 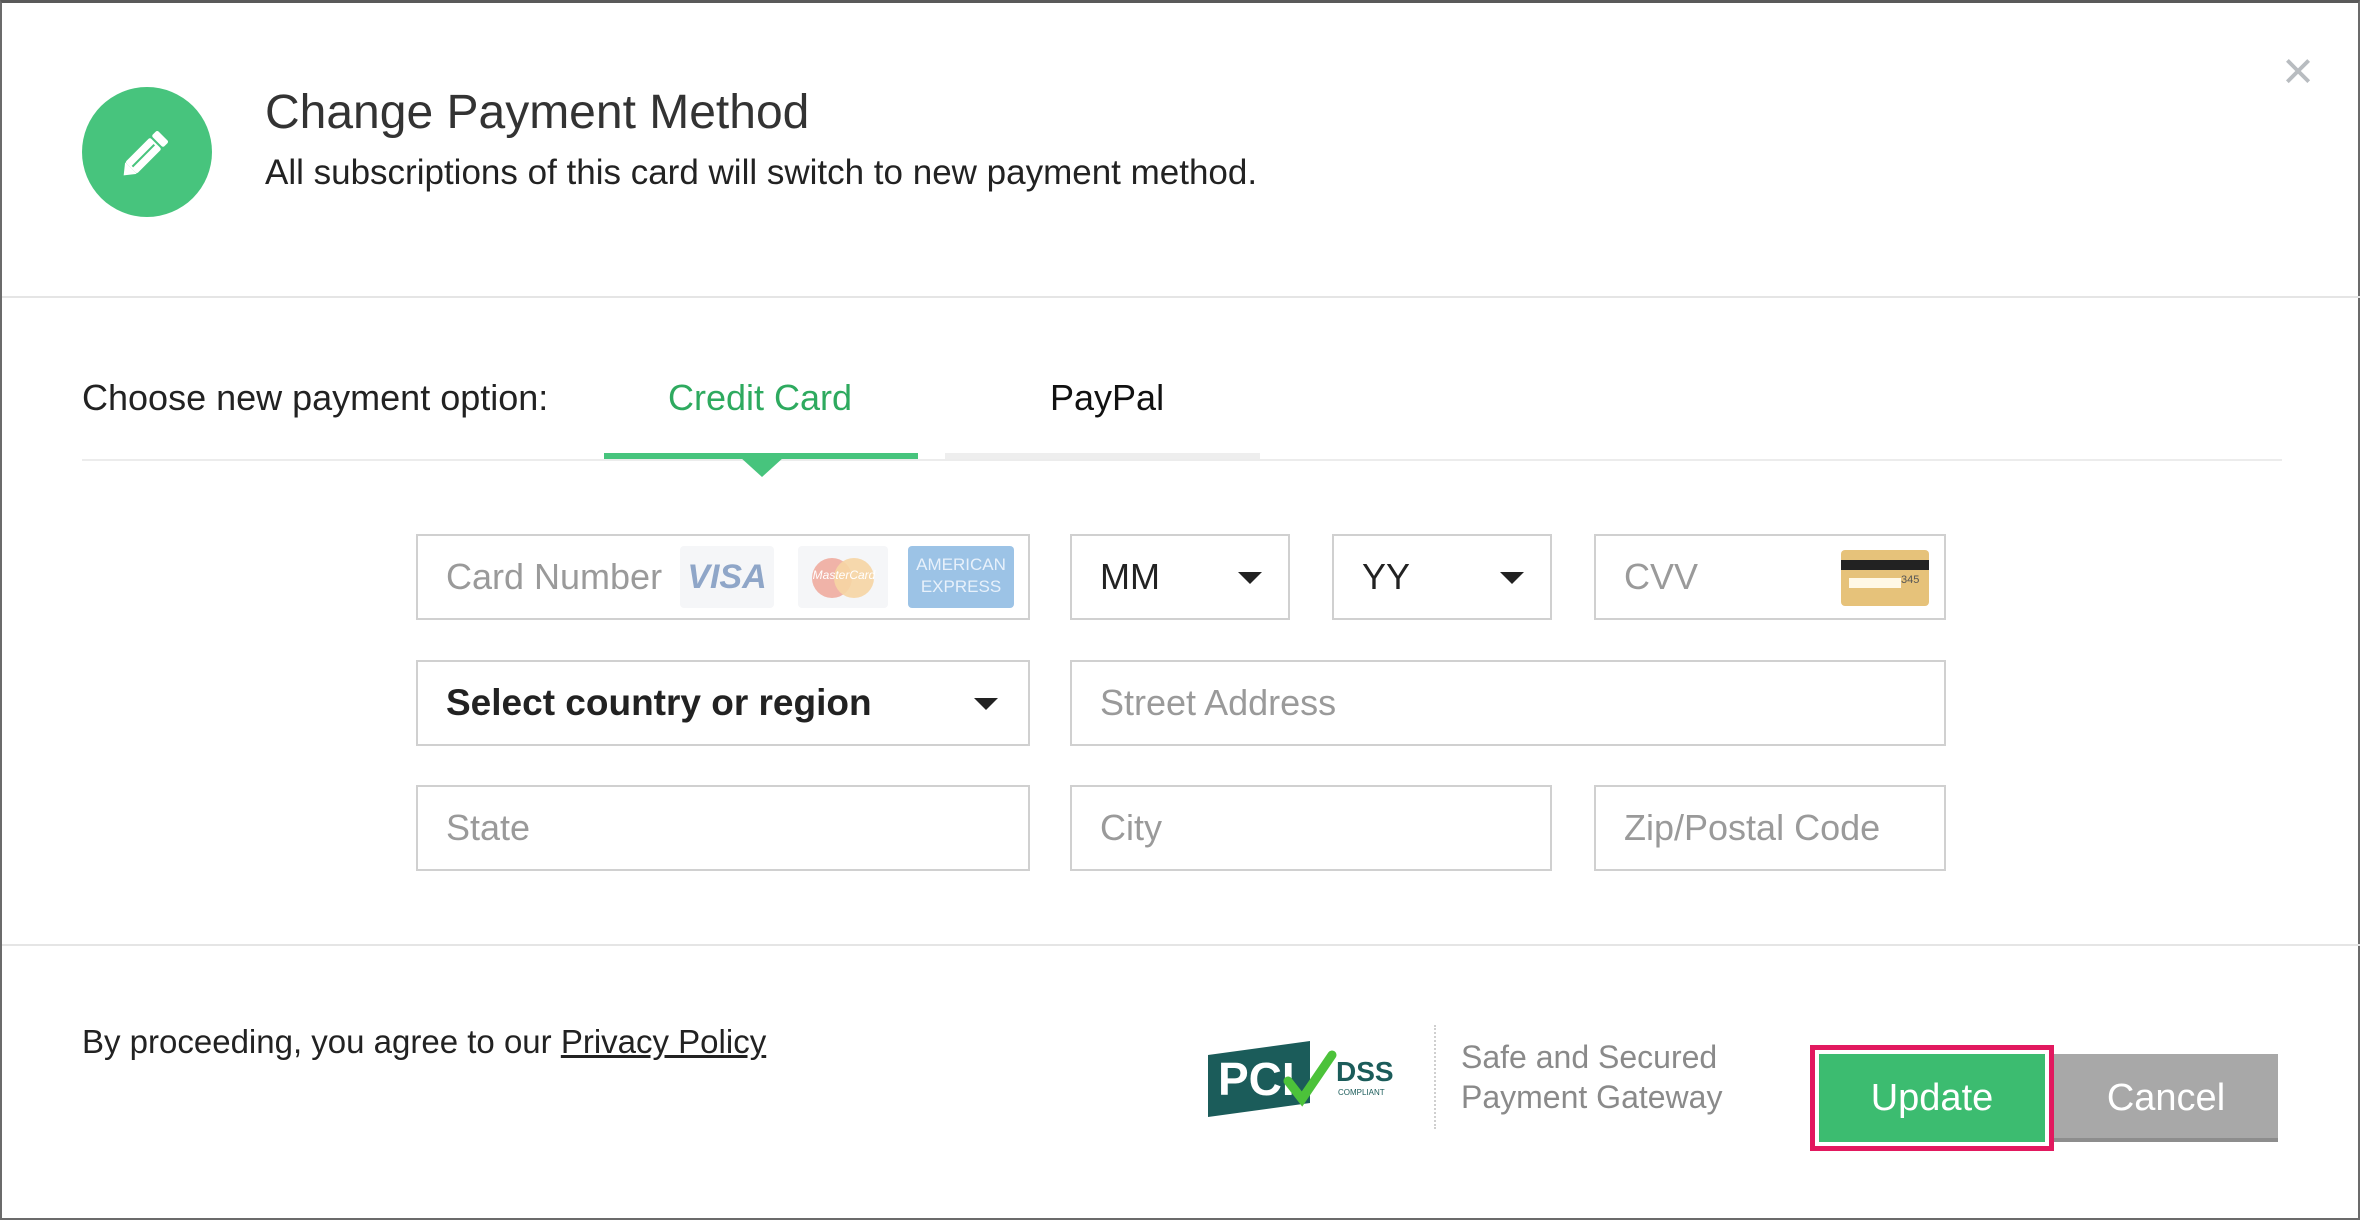 I want to click on pci-dss-logo-icon: PCI DSS COMPLIANT, so click(x=1301, y=1079).